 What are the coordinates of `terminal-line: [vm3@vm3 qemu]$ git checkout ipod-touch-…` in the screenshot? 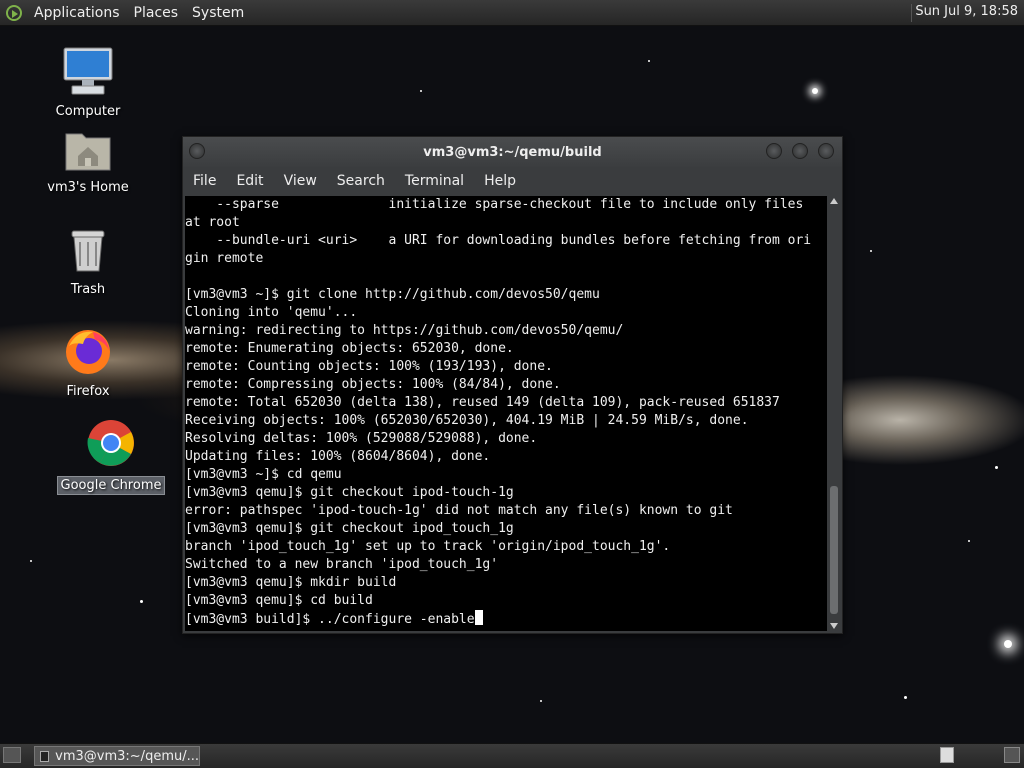 It's located at (349, 492).